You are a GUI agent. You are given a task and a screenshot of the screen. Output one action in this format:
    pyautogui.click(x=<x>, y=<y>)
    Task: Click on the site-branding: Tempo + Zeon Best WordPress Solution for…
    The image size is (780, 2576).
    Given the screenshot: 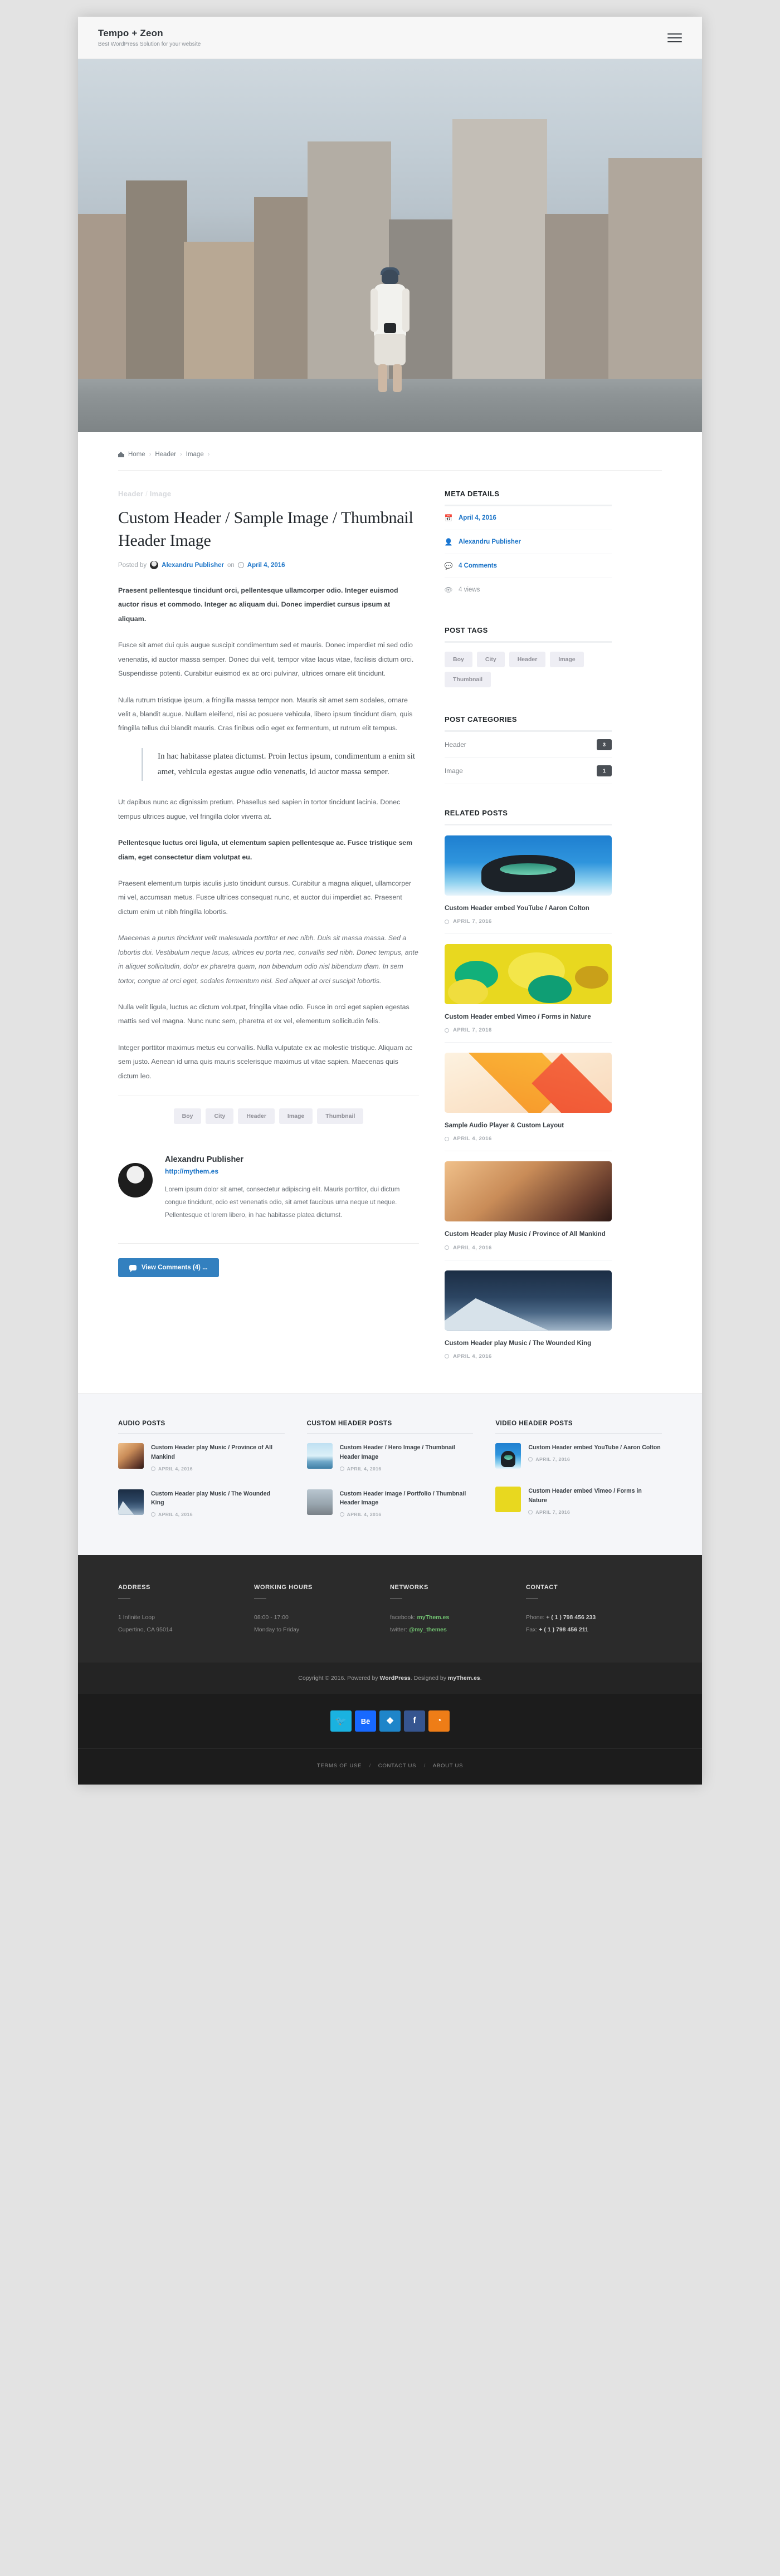 What is the action you would take?
    pyautogui.click(x=149, y=37)
    